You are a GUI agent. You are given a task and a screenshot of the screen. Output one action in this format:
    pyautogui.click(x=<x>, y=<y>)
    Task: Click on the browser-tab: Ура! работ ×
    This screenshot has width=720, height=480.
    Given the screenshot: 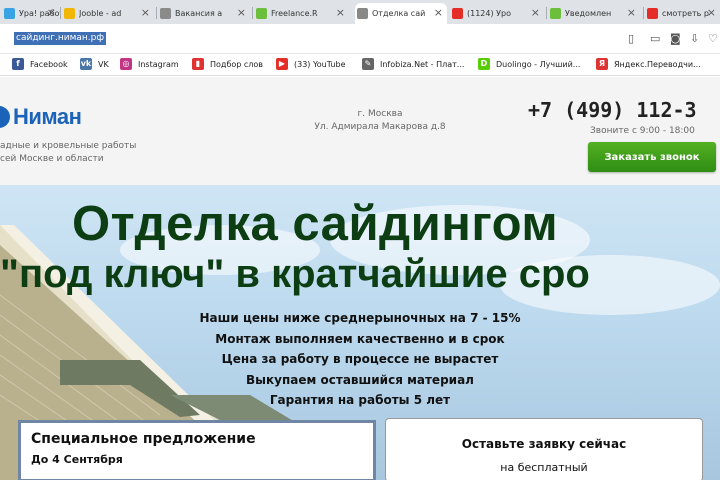 What is the action you would take?
    pyautogui.click(x=31, y=13)
    